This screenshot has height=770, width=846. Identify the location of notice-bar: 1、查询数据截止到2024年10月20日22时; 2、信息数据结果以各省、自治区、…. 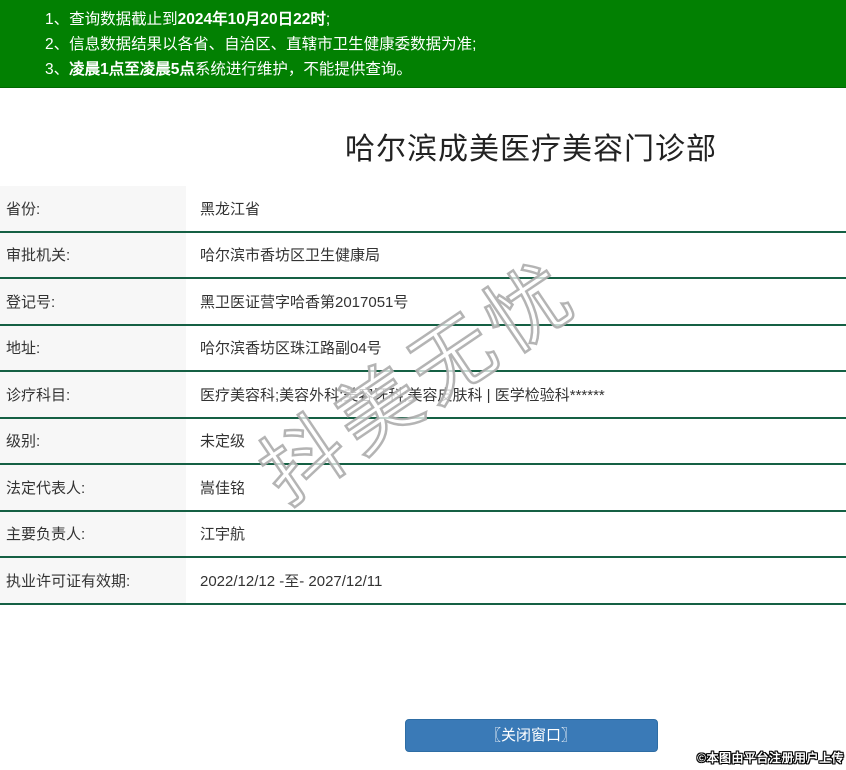
(423, 44).